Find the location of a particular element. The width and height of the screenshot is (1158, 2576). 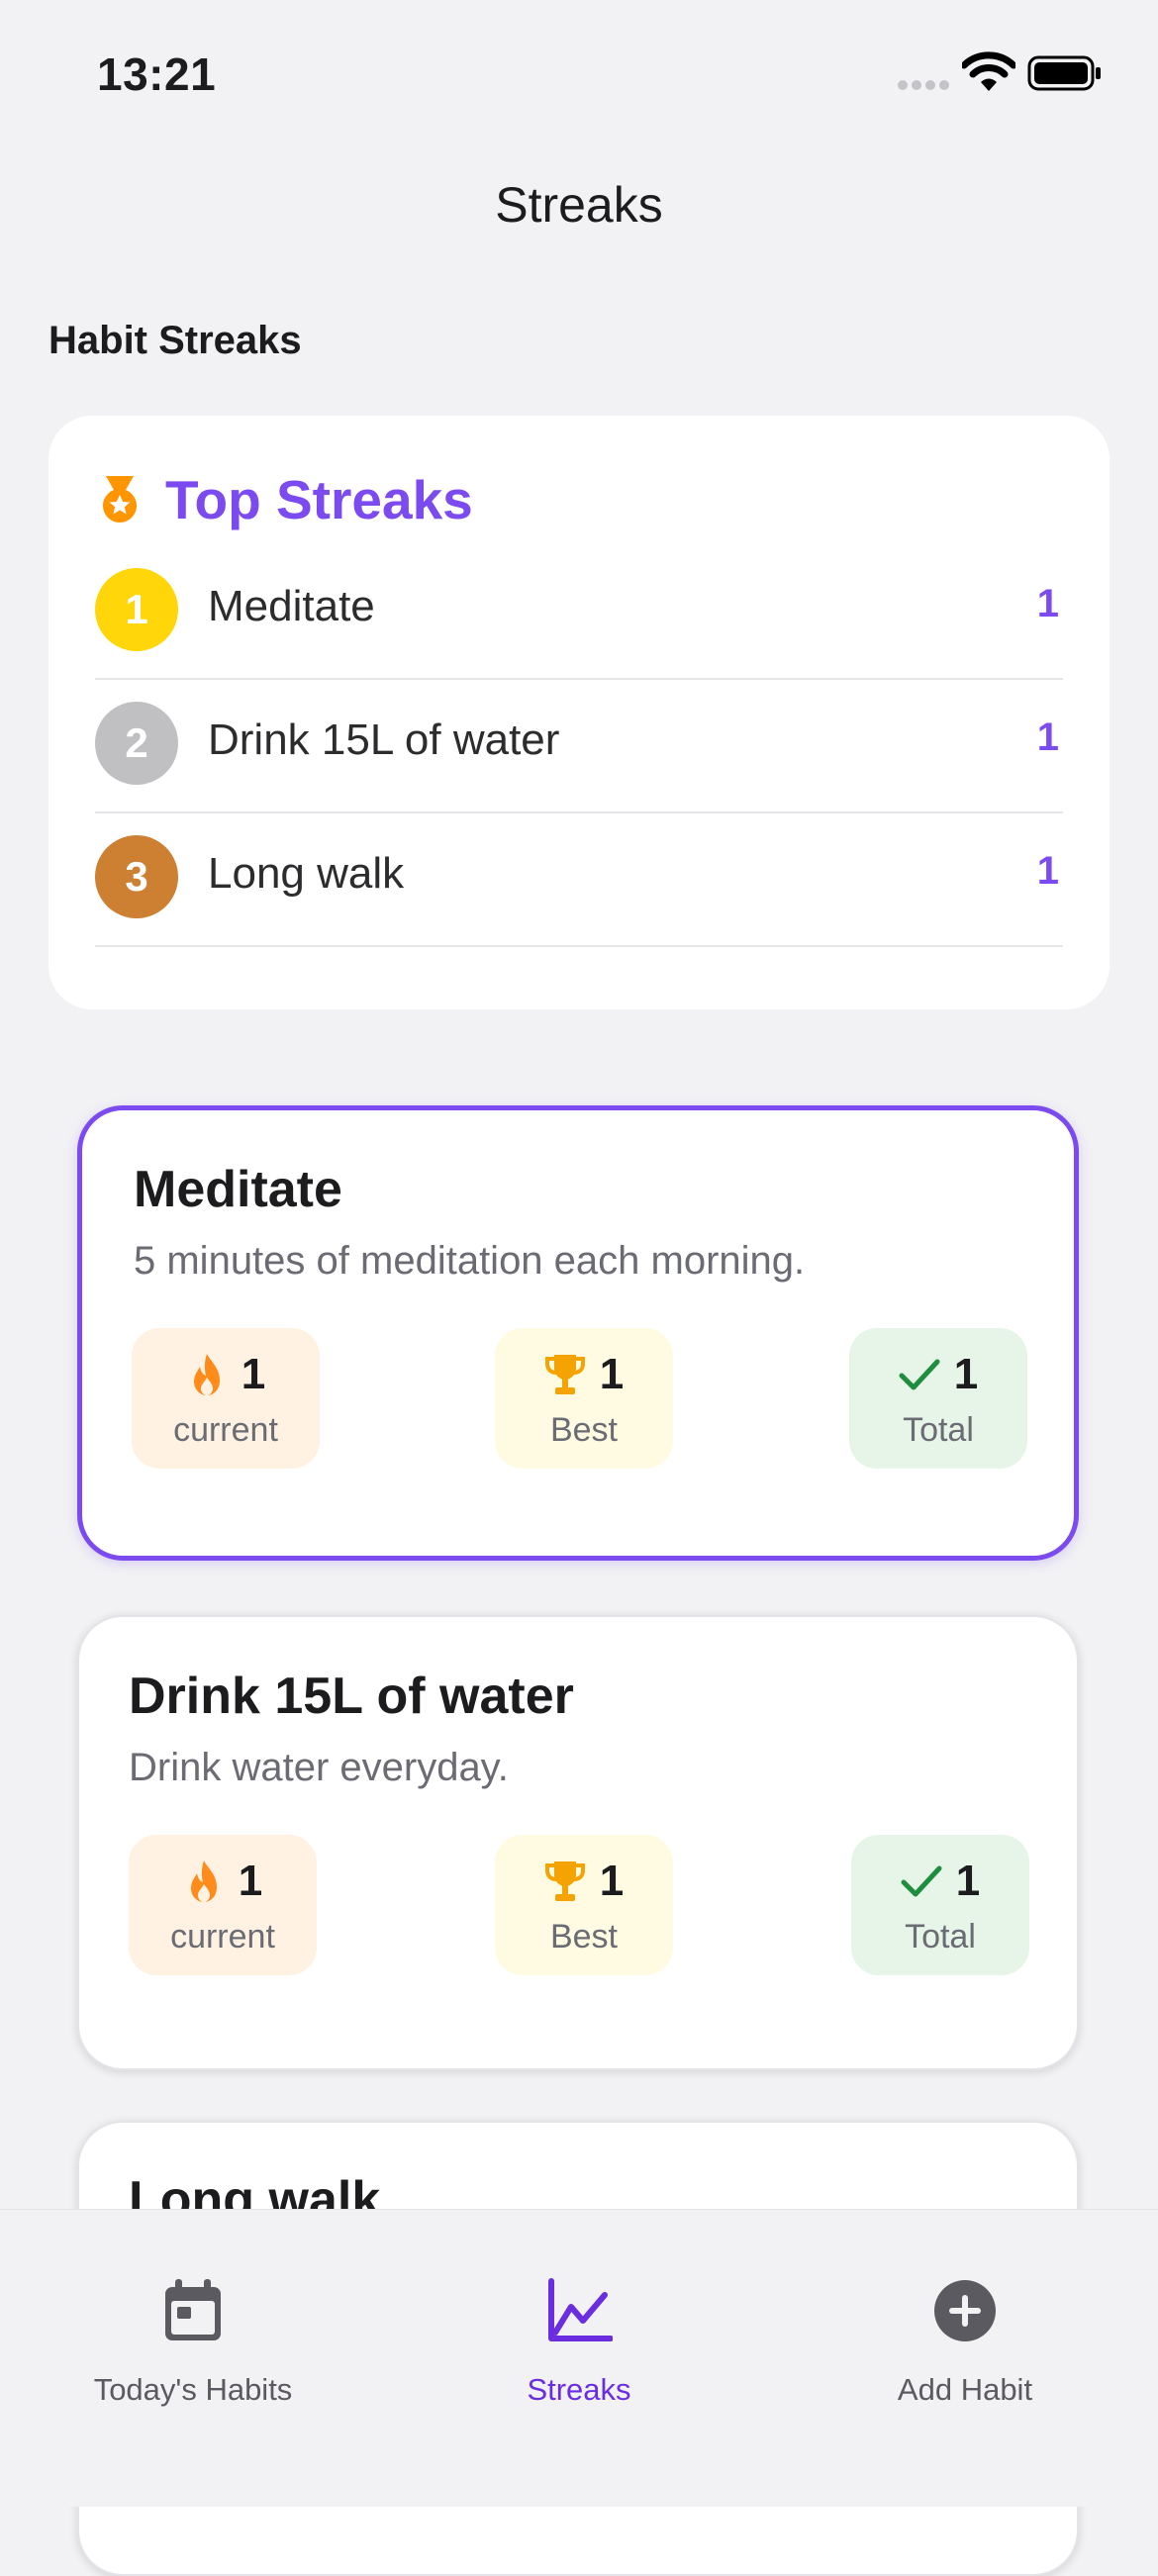

rank-badge: 3 is located at coordinates (136, 876).